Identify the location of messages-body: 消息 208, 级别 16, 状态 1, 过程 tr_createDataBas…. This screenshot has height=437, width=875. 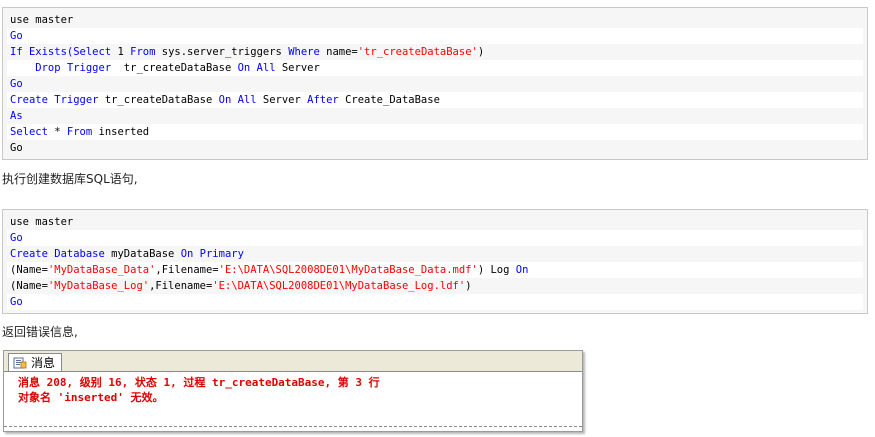
(293, 388).